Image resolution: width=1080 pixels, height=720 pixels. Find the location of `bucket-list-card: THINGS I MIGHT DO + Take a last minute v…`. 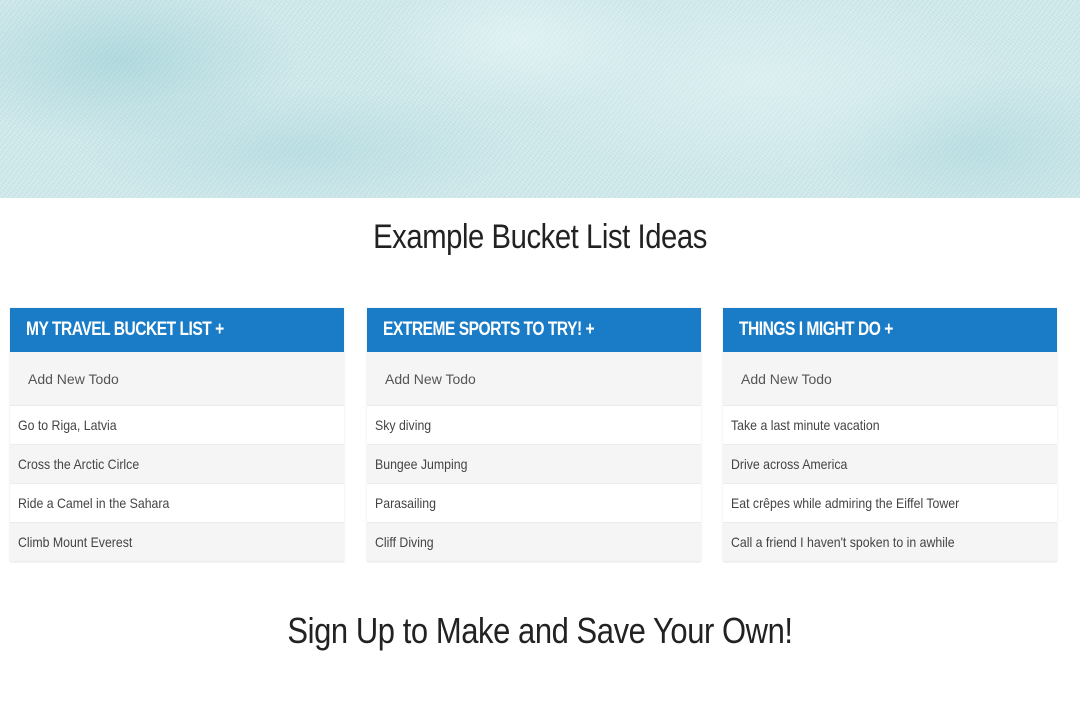

bucket-list-card: THINGS I MIGHT DO + Take a last minute v… is located at coordinates (890, 435).